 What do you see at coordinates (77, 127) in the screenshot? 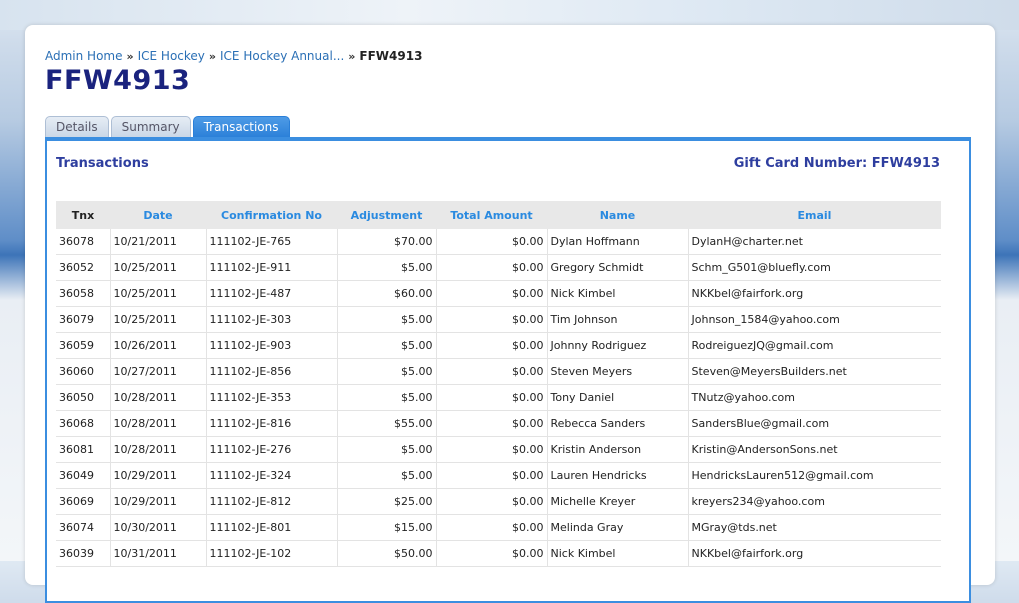
I see `tab-details: Details` at bounding box center [77, 127].